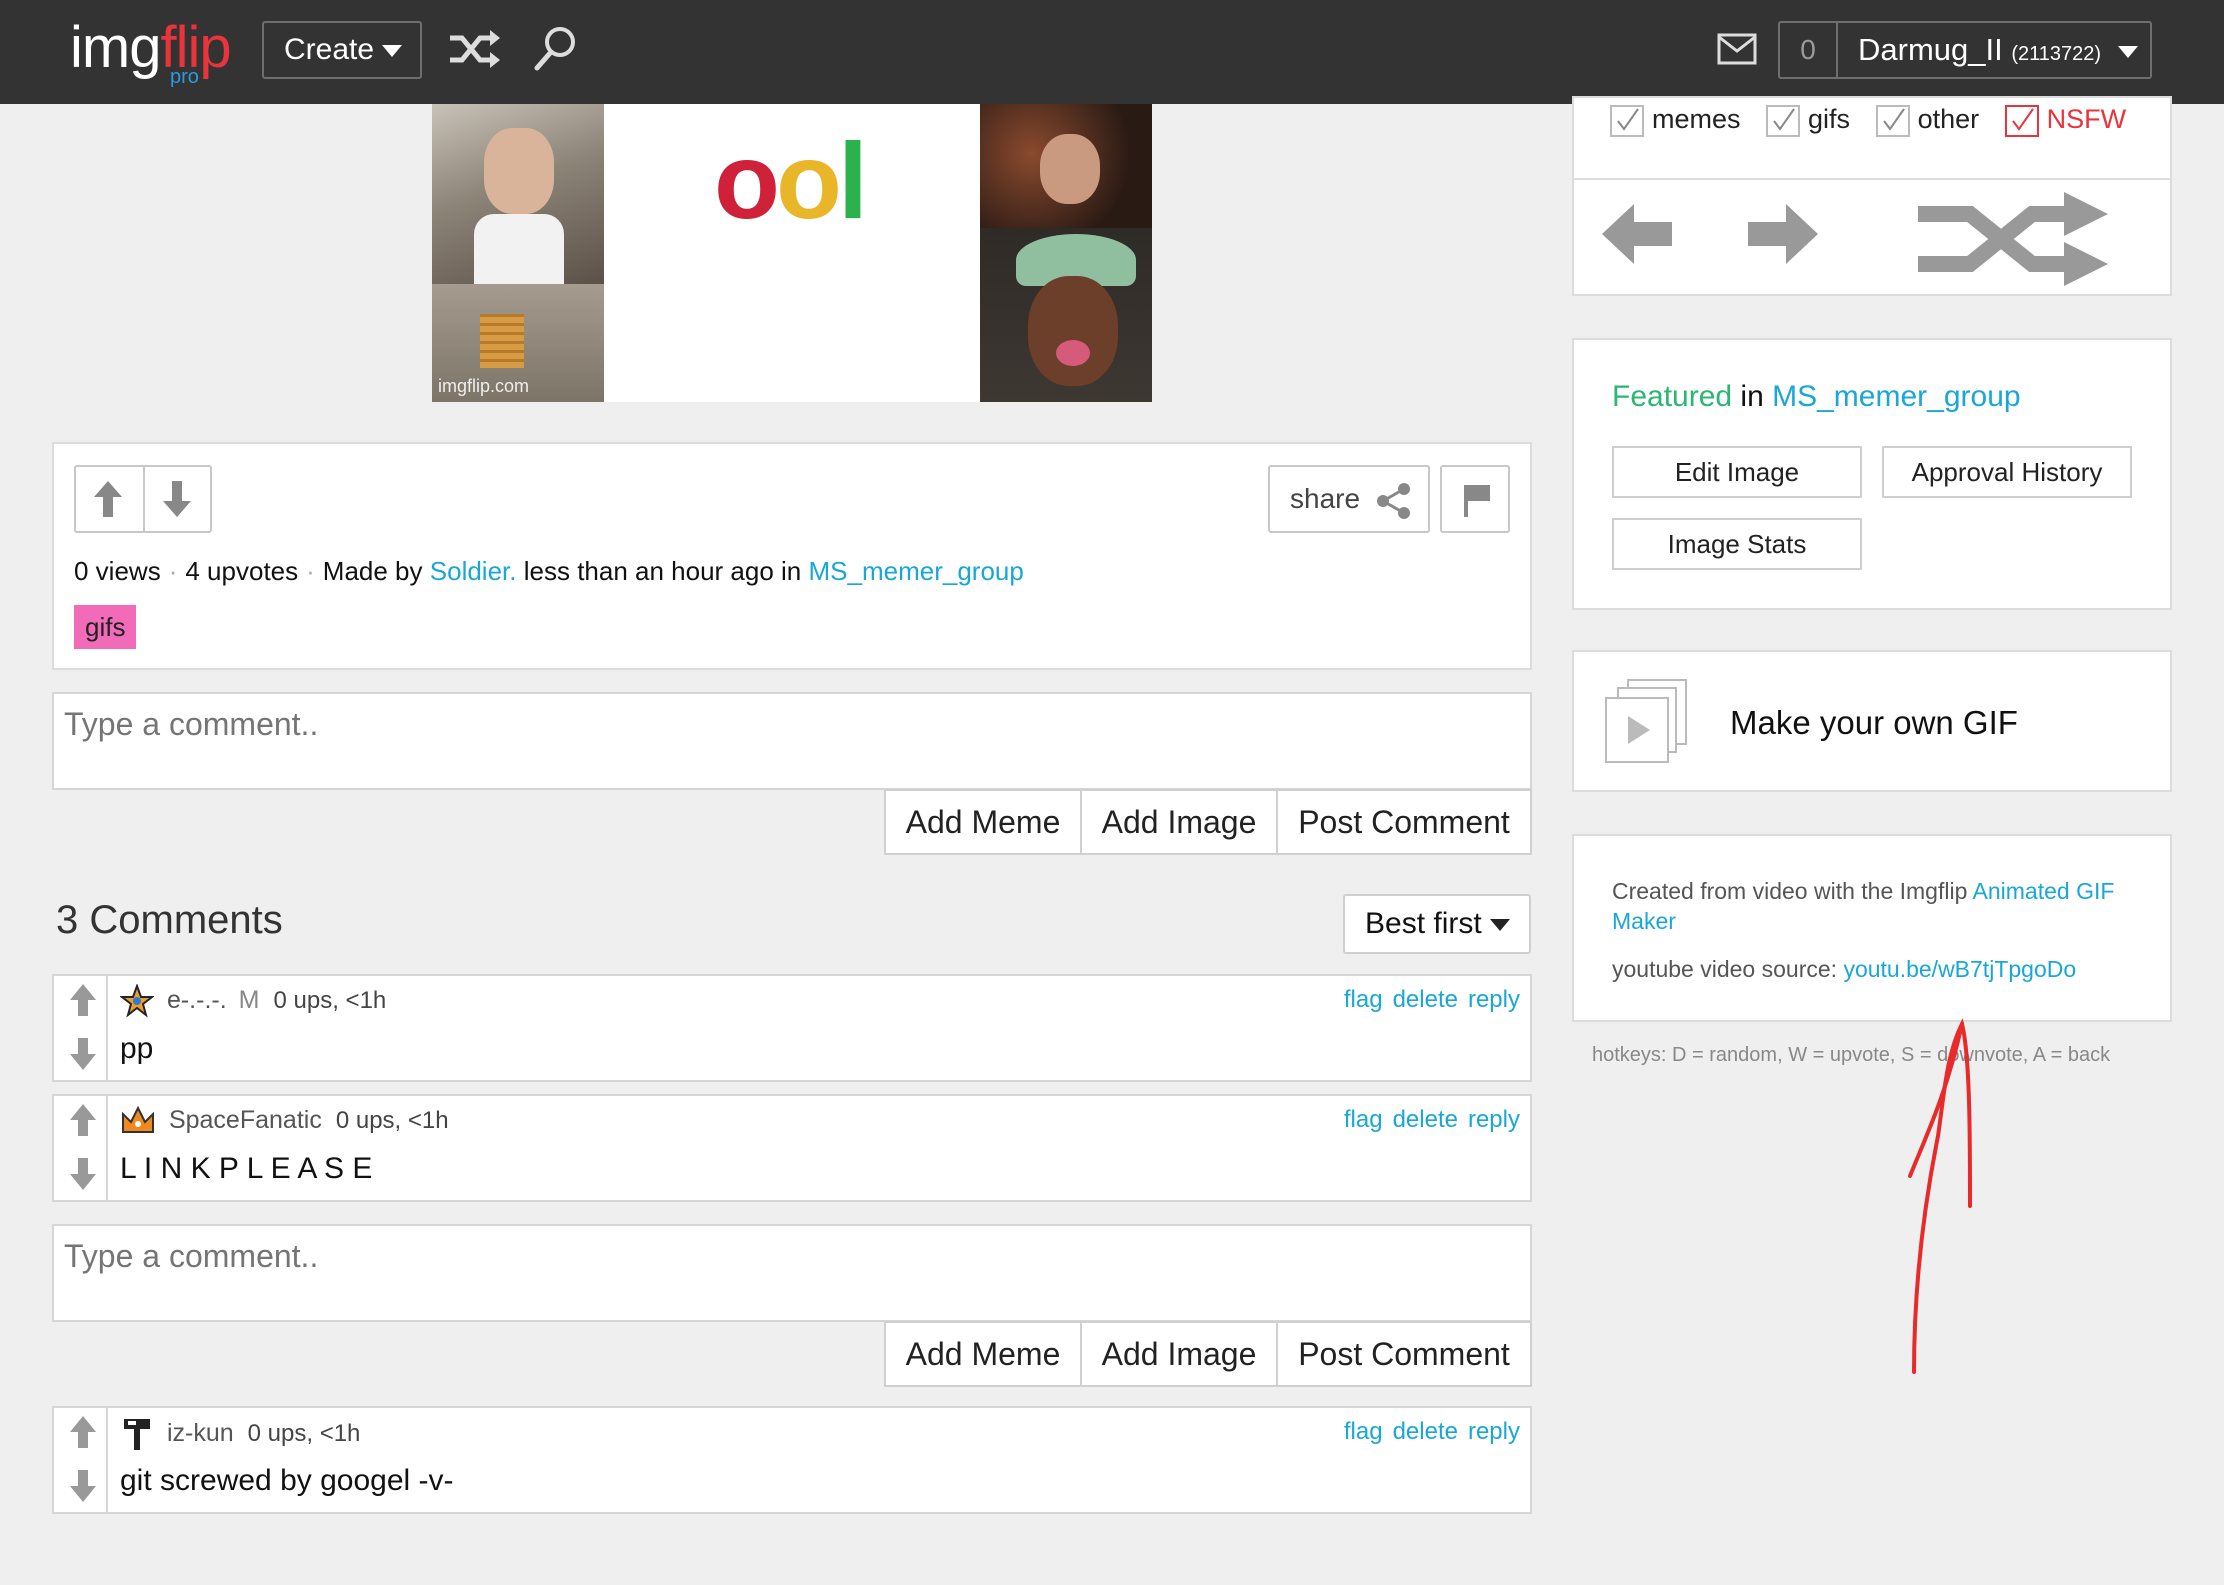  What do you see at coordinates (200, 1433) in the screenshot?
I see `comment-username: iz-kun` at bounding box center [200, 1433].